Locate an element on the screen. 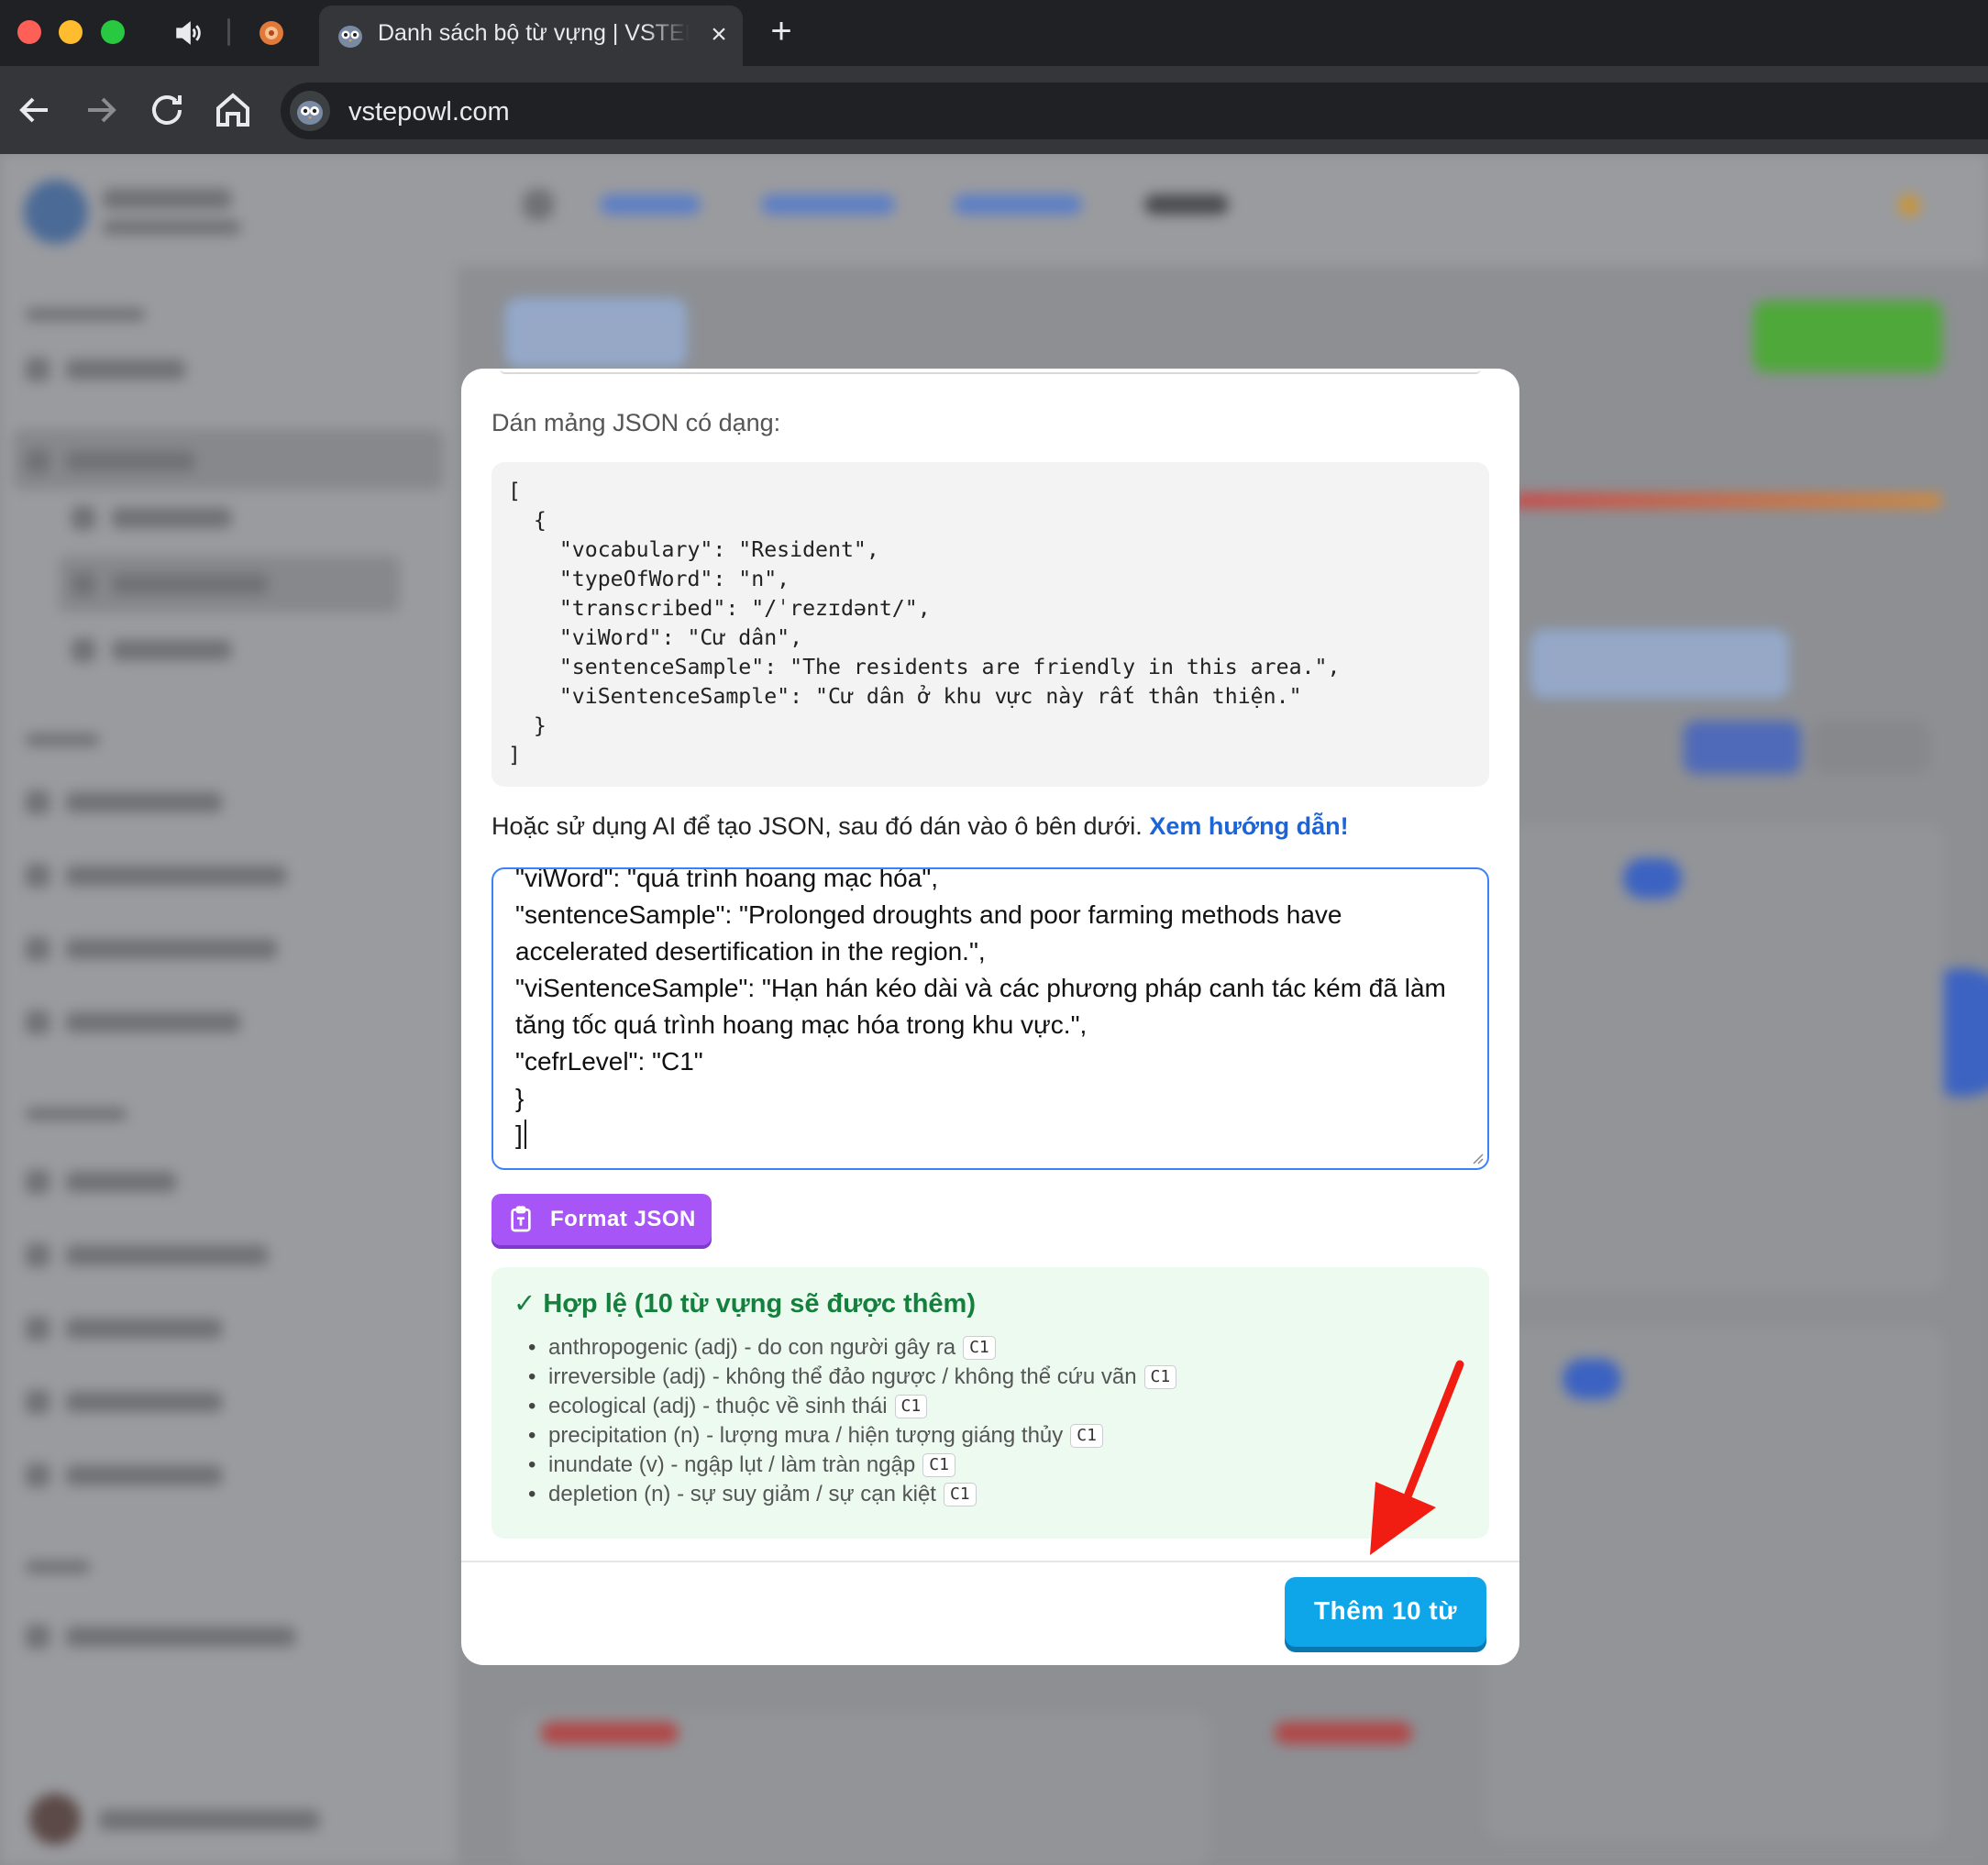 This screenshot has height=1865, width=1988. site-info-icon is located at coordinates (310, 111).